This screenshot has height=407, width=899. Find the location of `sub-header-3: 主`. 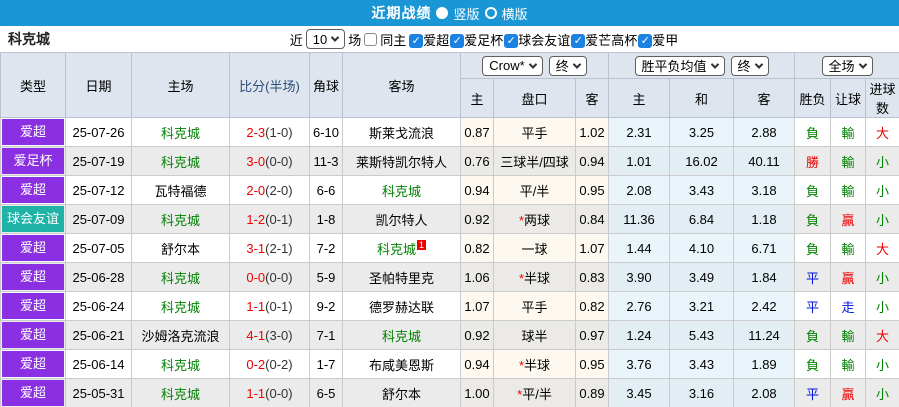

sub-header-3: 主 is located at coordinates (639, 98).